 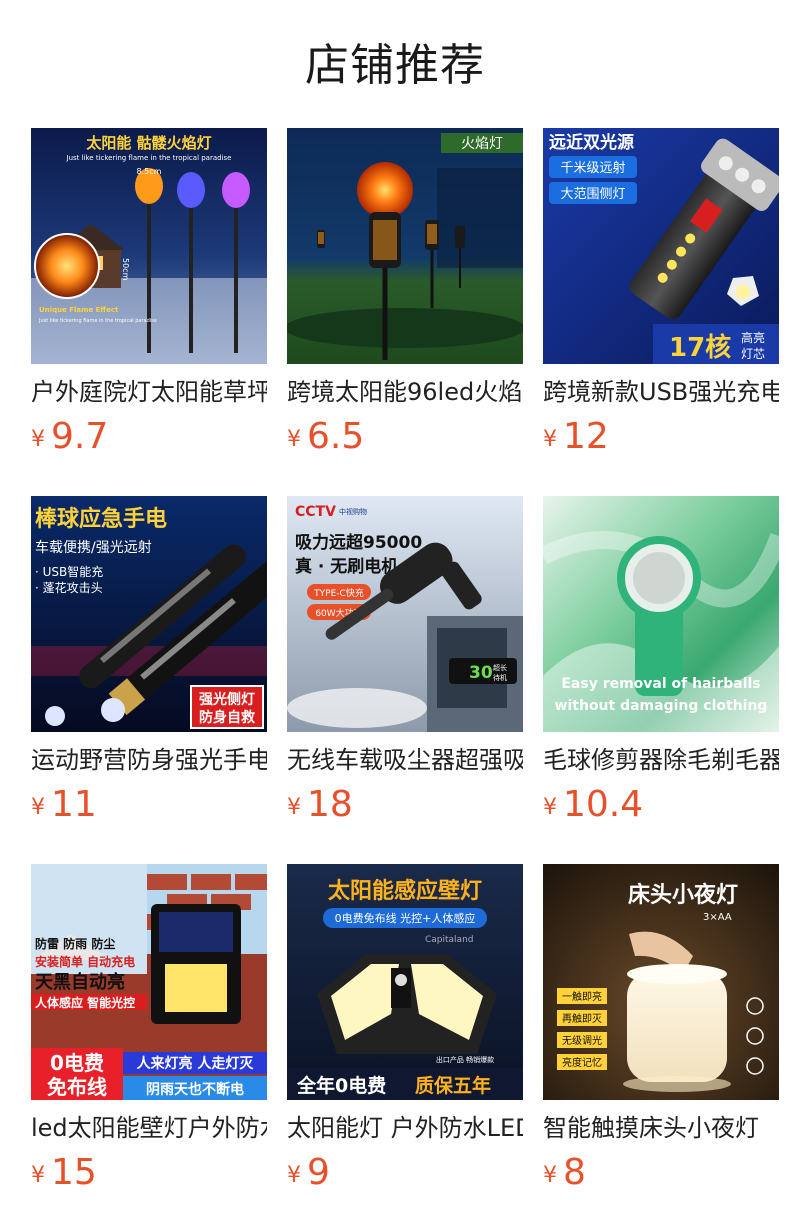 I want to click on image-foot1: 全年0电费, so click(x=341, y=1085).